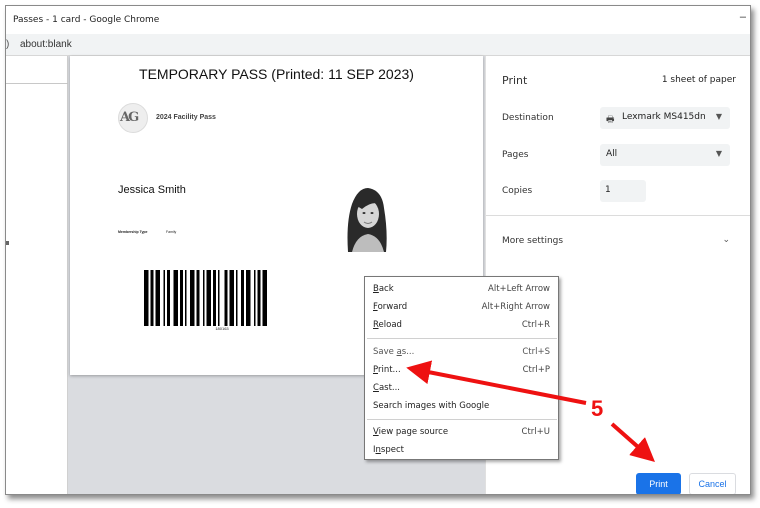 This screenshot has height=508, width=760. I want to click on membership-type-label: Membership Type, so click(133, 232).